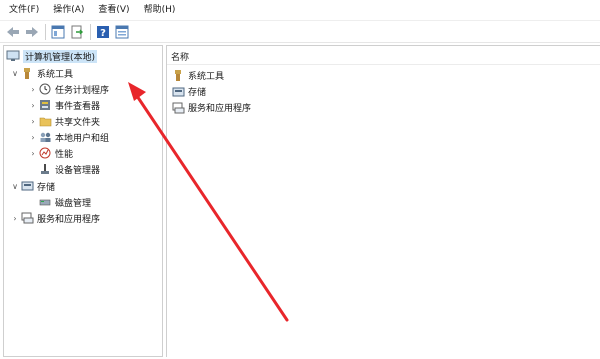  I want to click on list-item-label: 系统工具, so click(206, 77).